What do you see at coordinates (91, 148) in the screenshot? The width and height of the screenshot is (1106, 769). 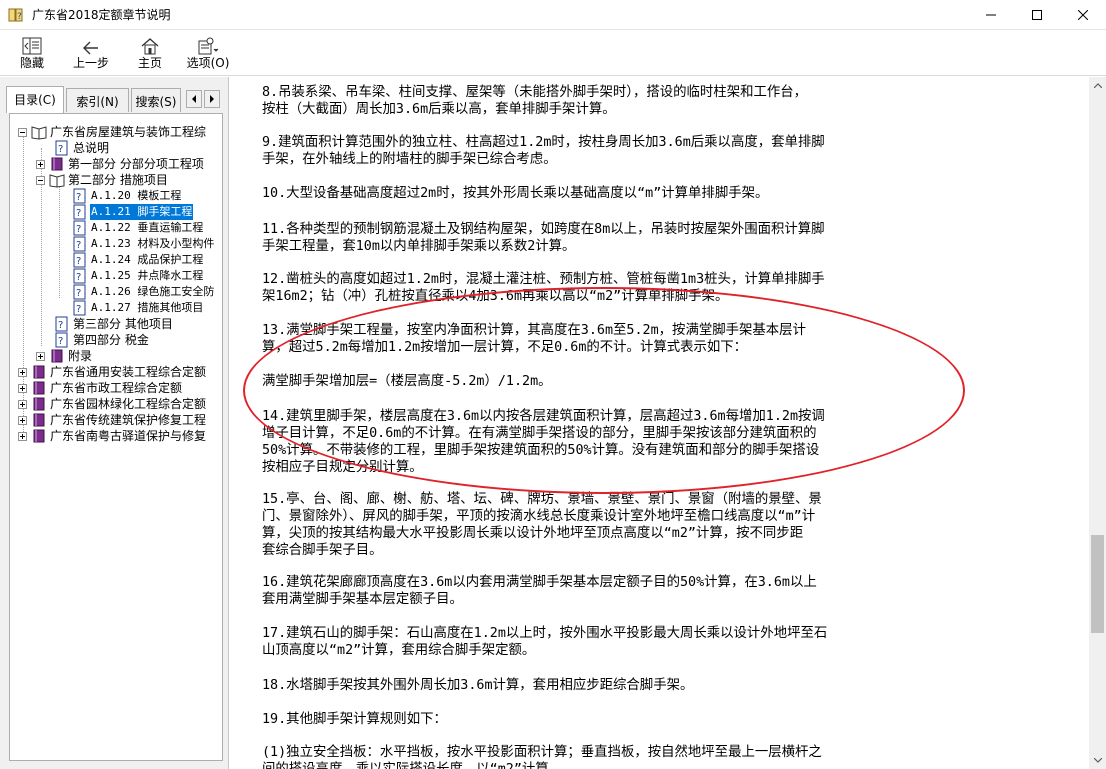 I see `tree-node-label: 总说明` at bounding box center [91, 148].